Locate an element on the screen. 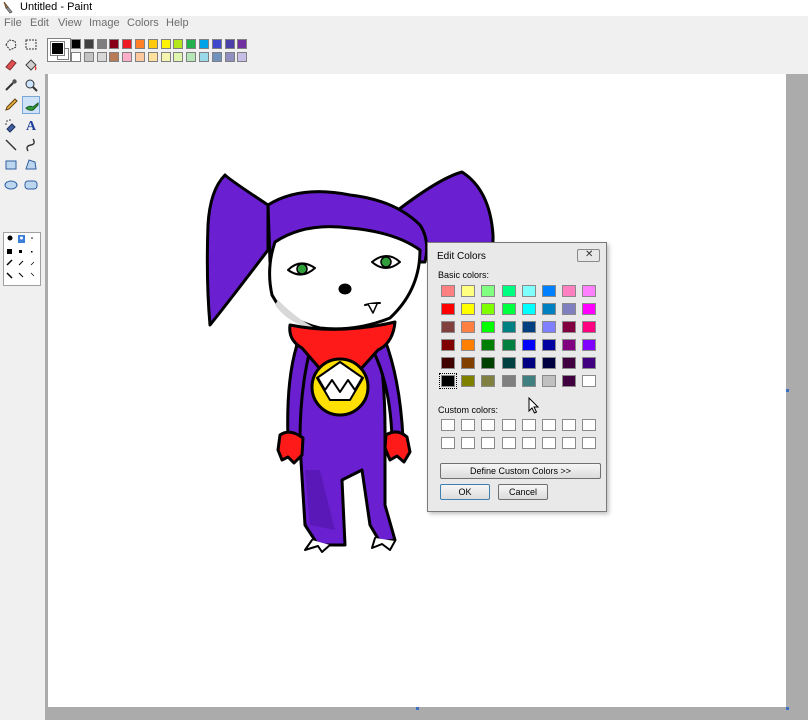 This screenshot has width=808, height=720. cancel-button: Cancel is located at coordinates (523, 492).